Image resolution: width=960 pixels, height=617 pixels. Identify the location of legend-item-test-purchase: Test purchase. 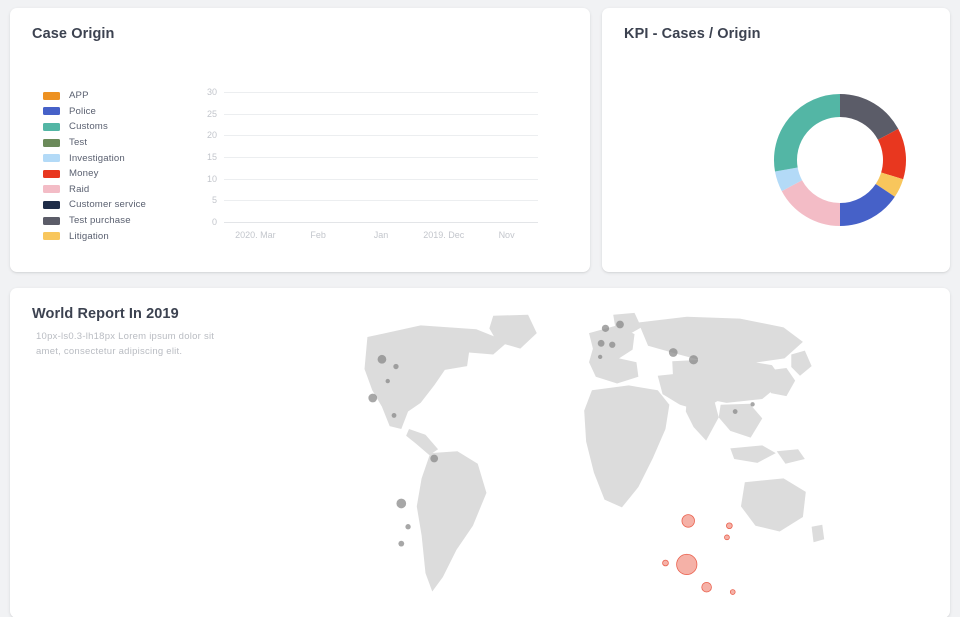
(94, 221).